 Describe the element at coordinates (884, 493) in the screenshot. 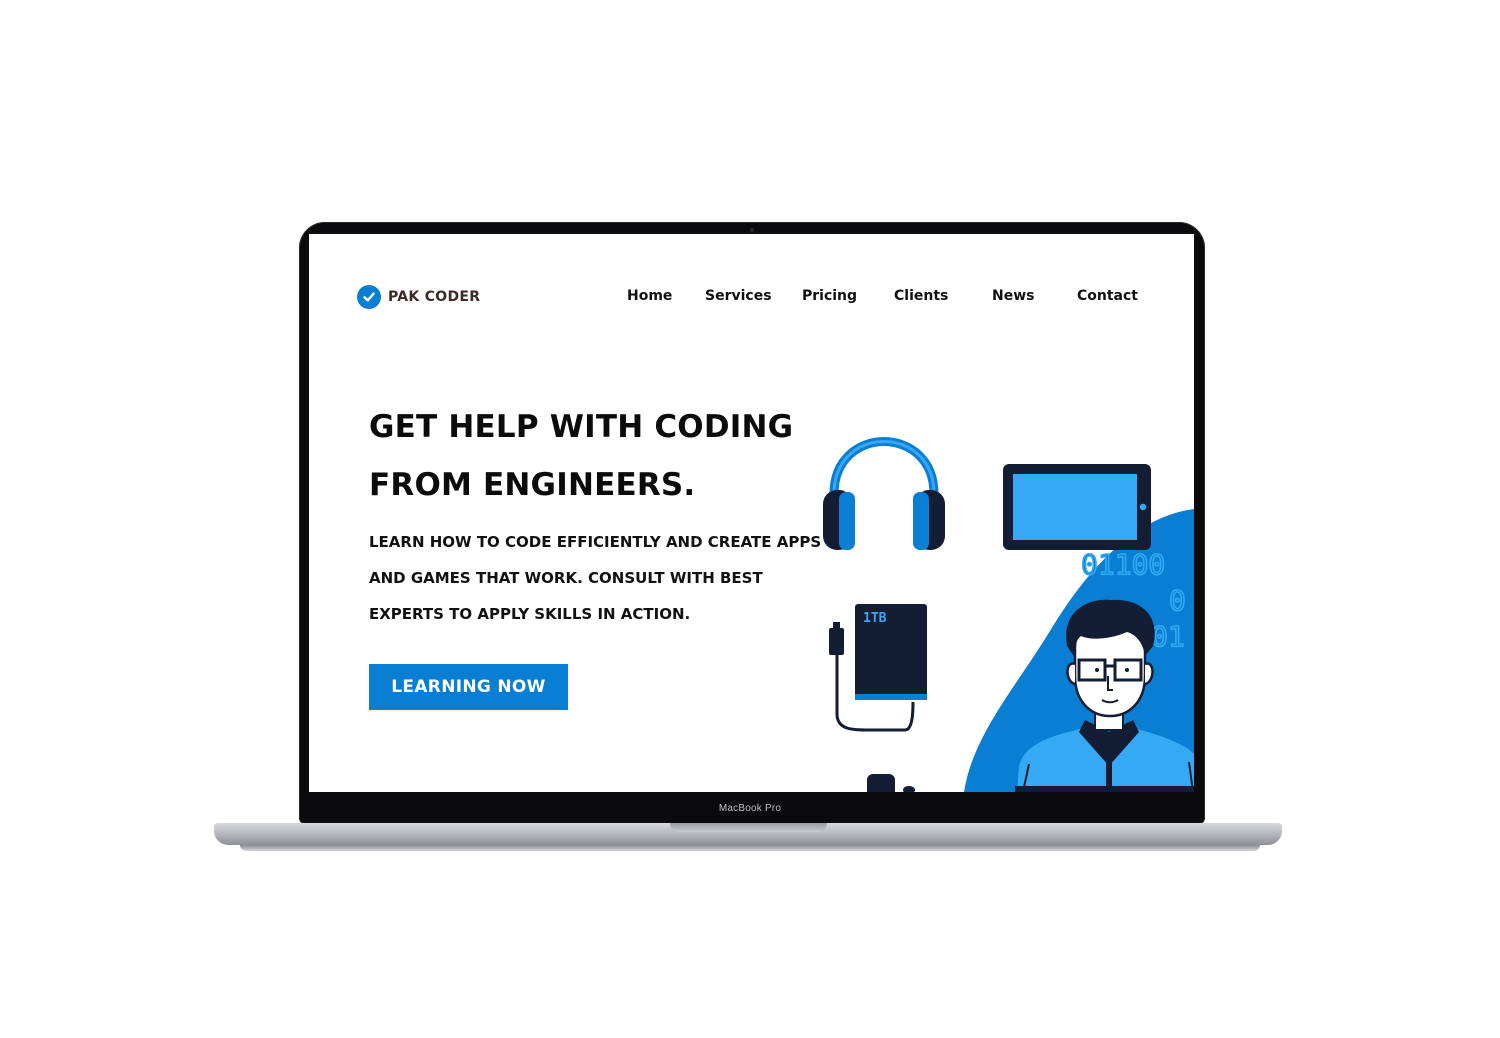

I see `headphones-icon` at that location.